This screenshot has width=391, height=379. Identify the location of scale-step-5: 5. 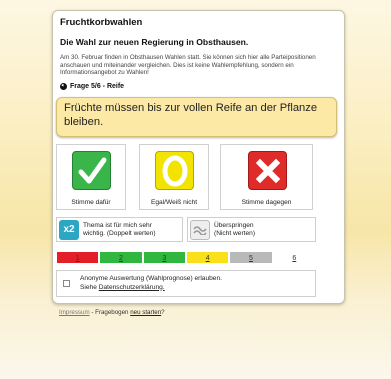
(251, 257).